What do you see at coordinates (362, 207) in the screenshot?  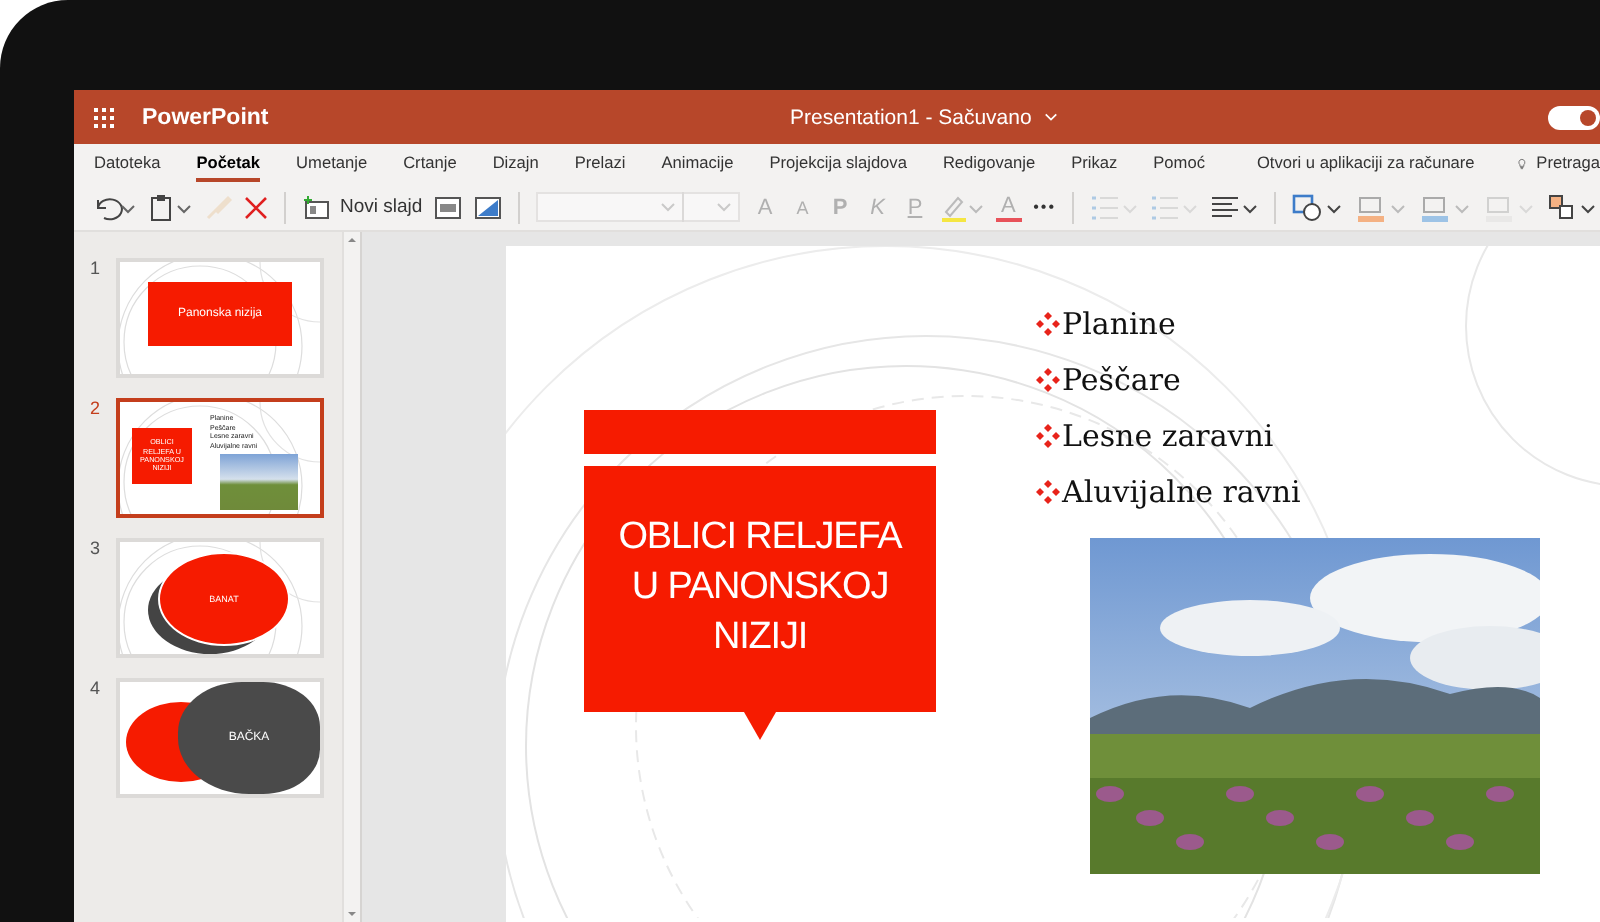 I see `new-slide-button: Novi slajd` at bounding box center [362, 207].